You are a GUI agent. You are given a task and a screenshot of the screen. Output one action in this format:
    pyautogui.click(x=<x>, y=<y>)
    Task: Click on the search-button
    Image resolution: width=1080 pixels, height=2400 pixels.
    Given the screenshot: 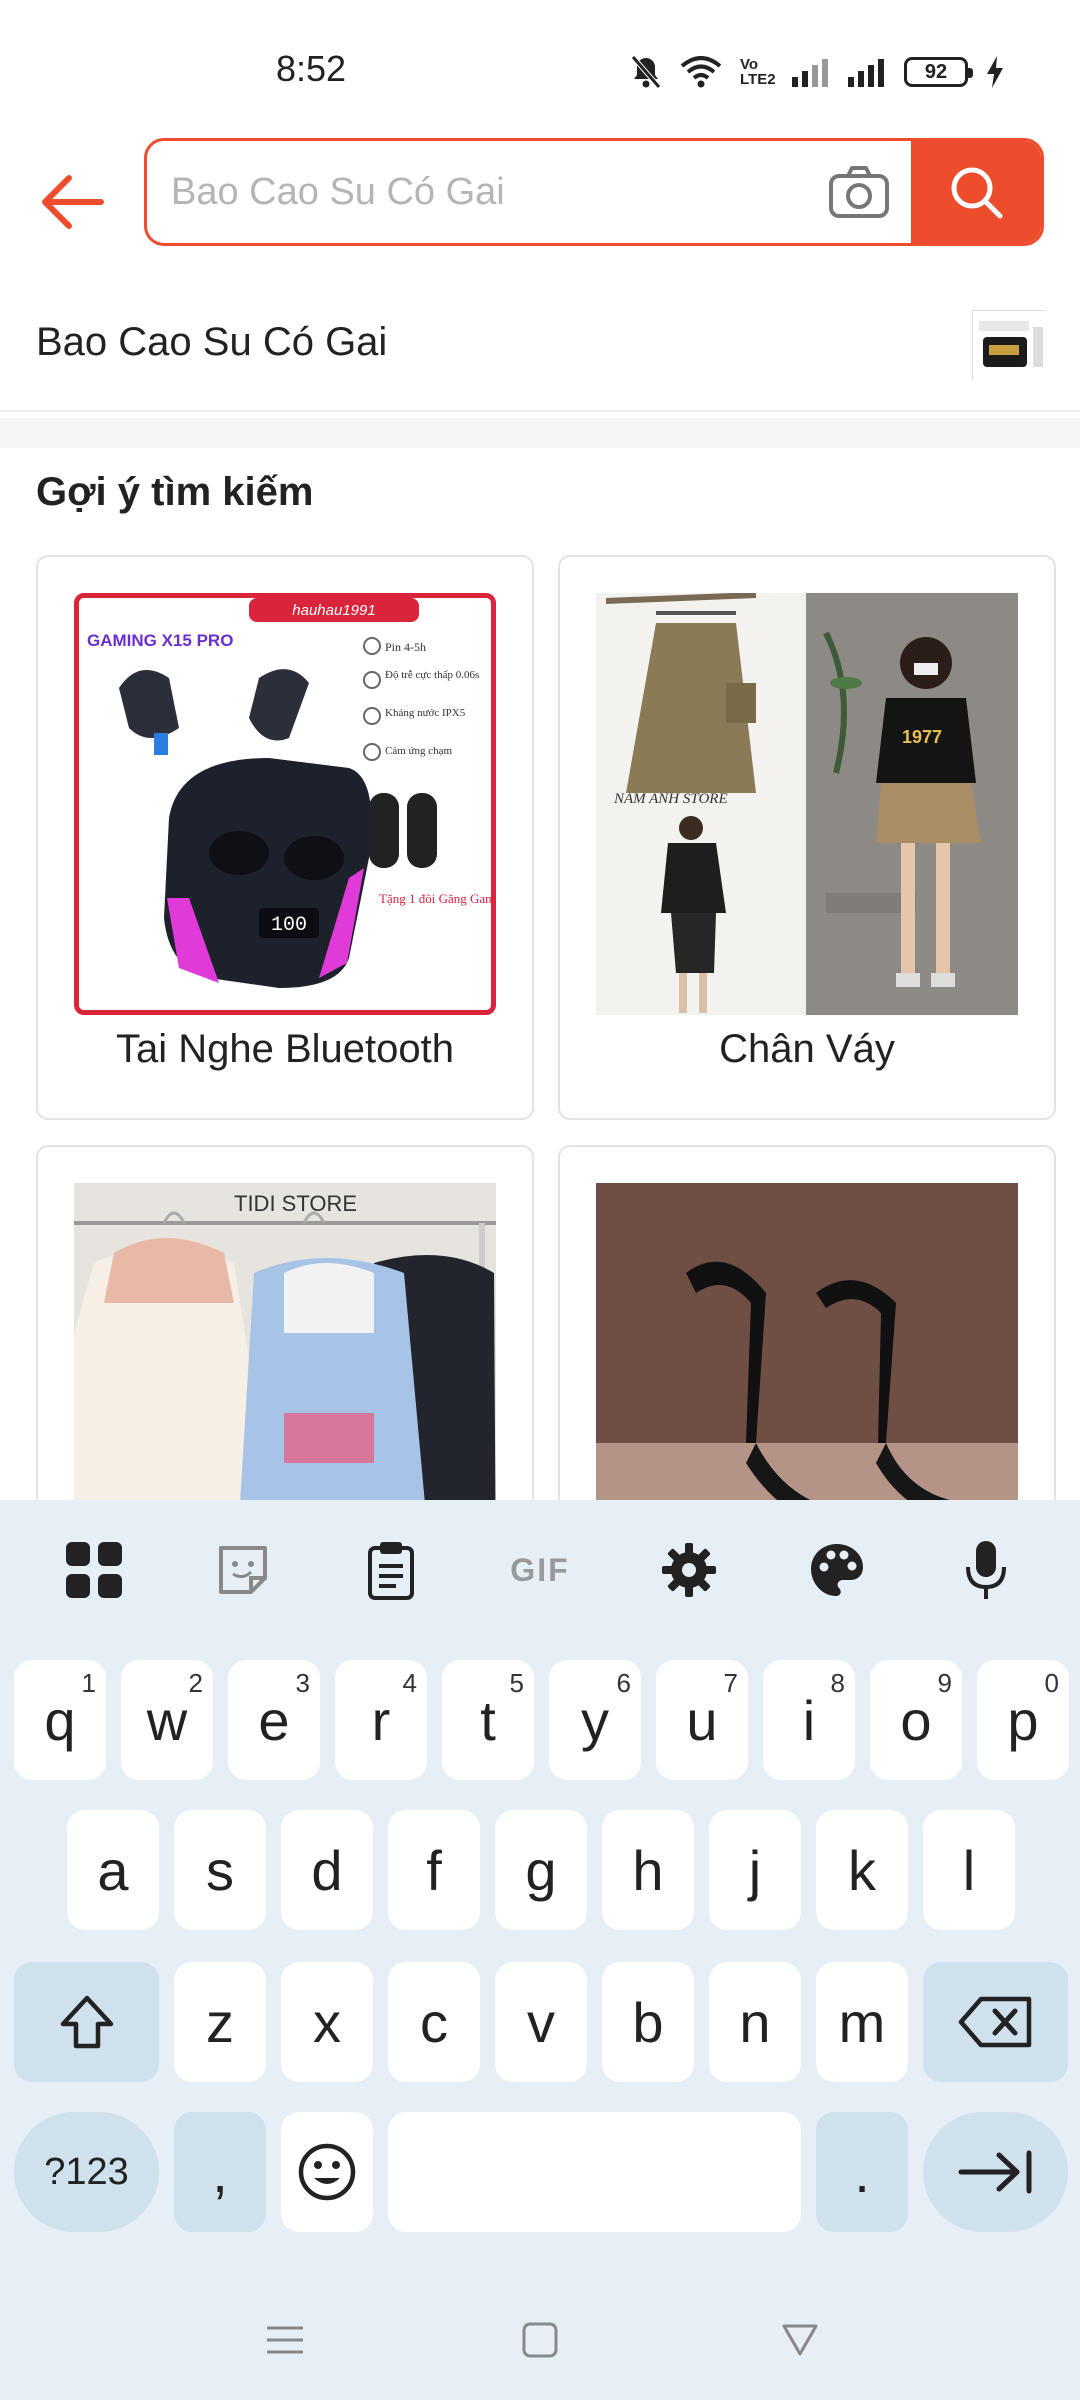 What is the action you would take?
    pyautogui.click(x=976, y=192)
    